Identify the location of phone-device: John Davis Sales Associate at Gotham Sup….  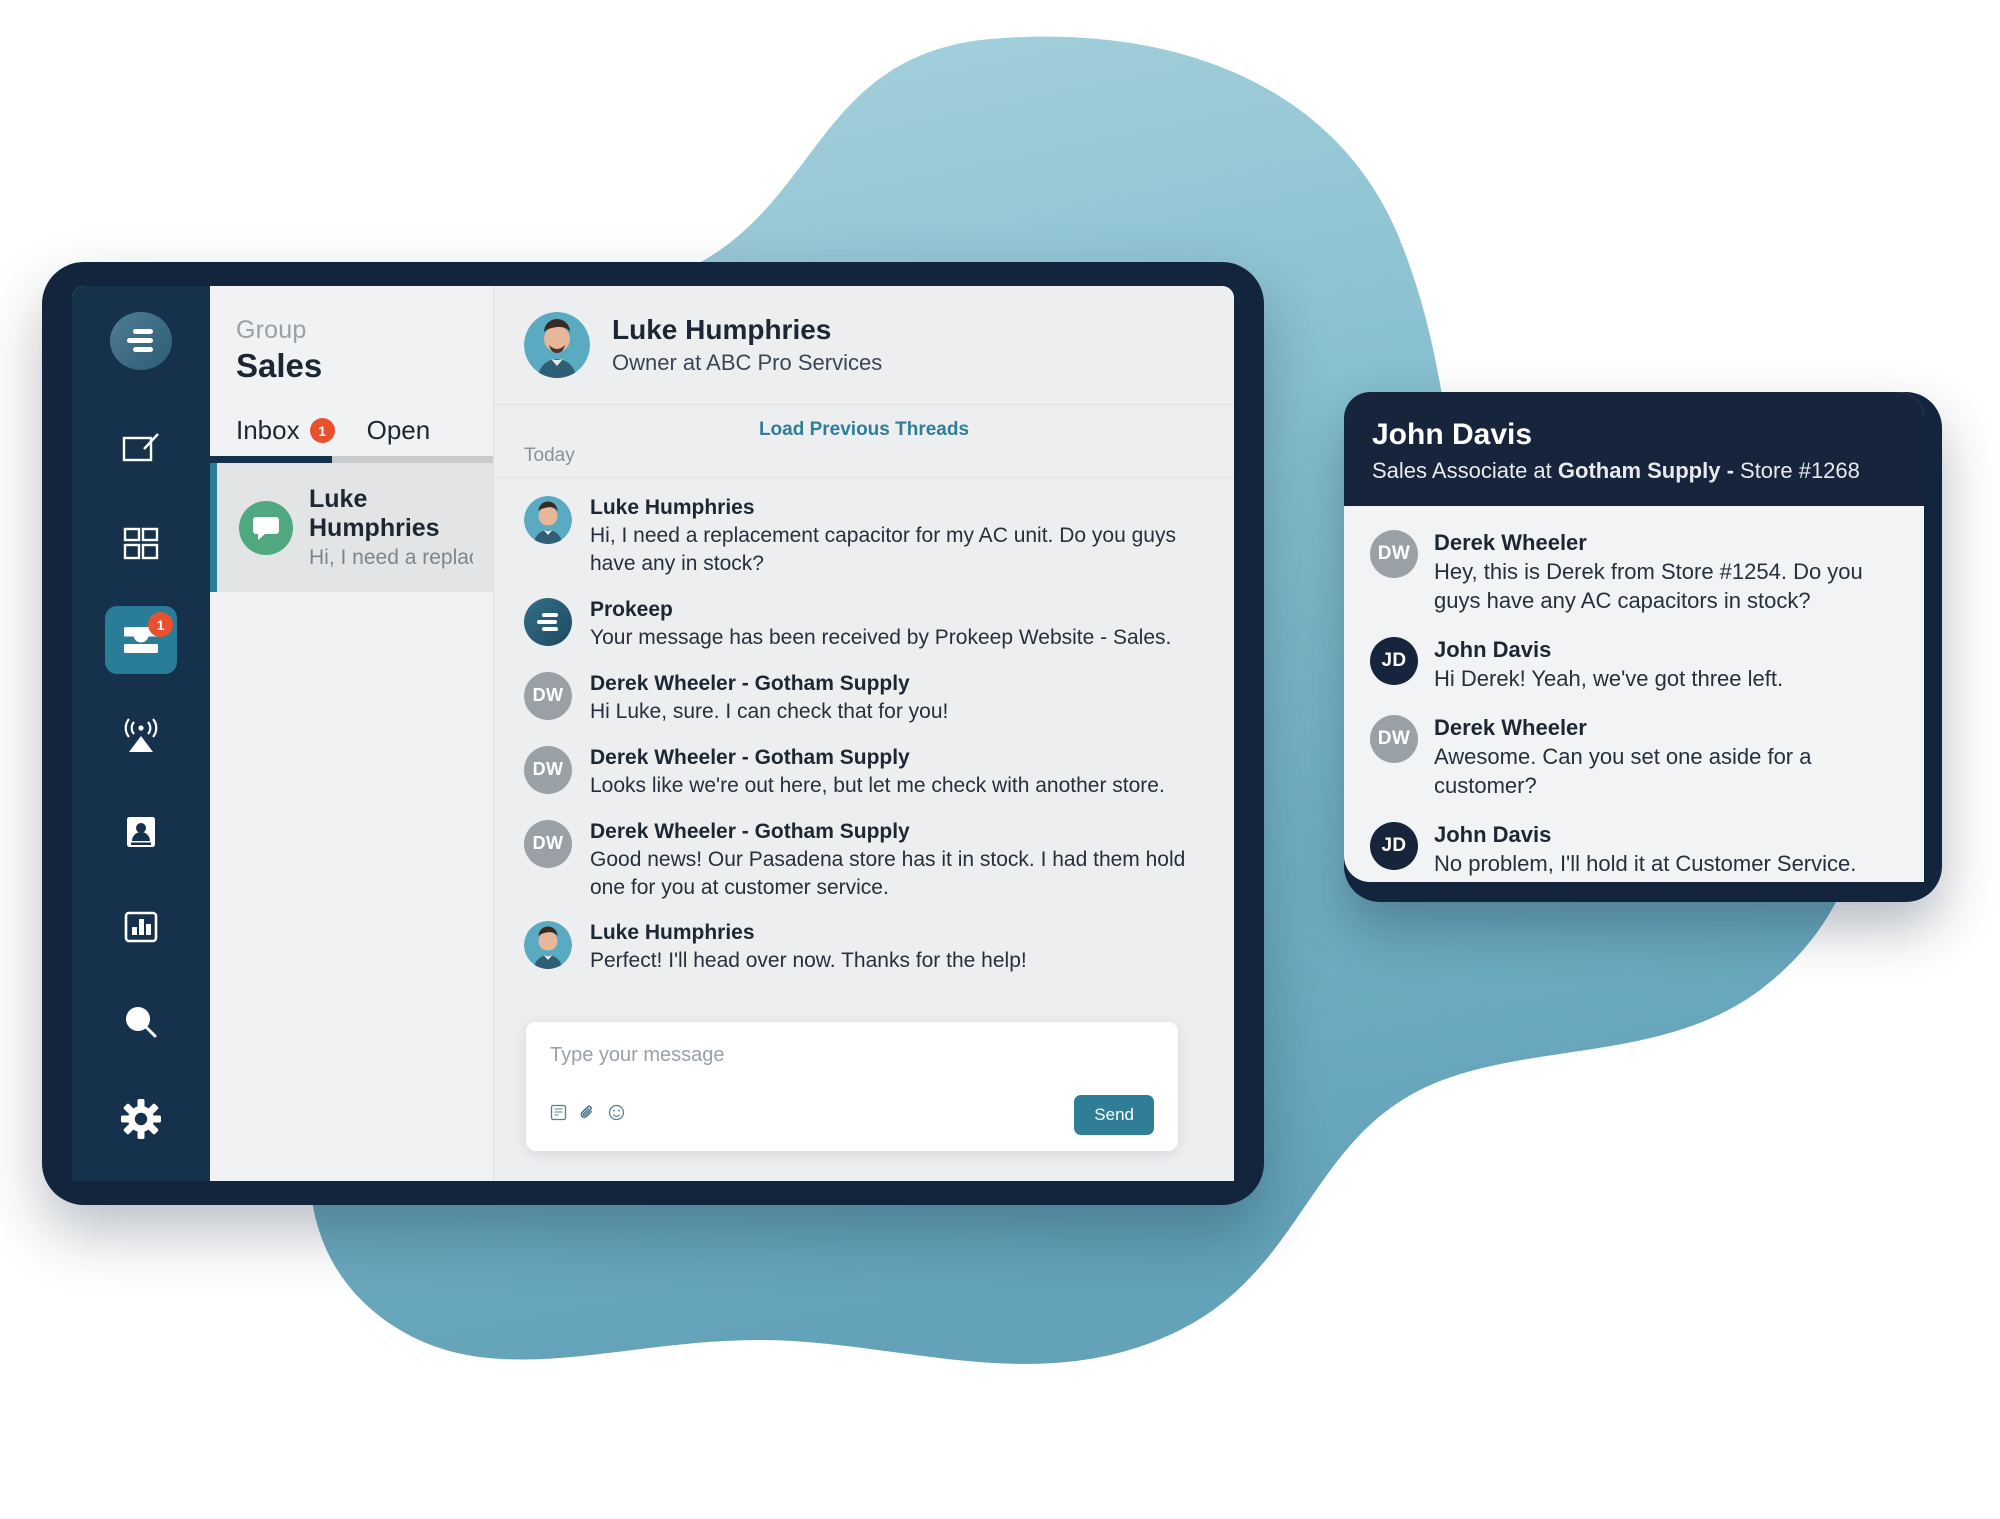
(1643, 647).